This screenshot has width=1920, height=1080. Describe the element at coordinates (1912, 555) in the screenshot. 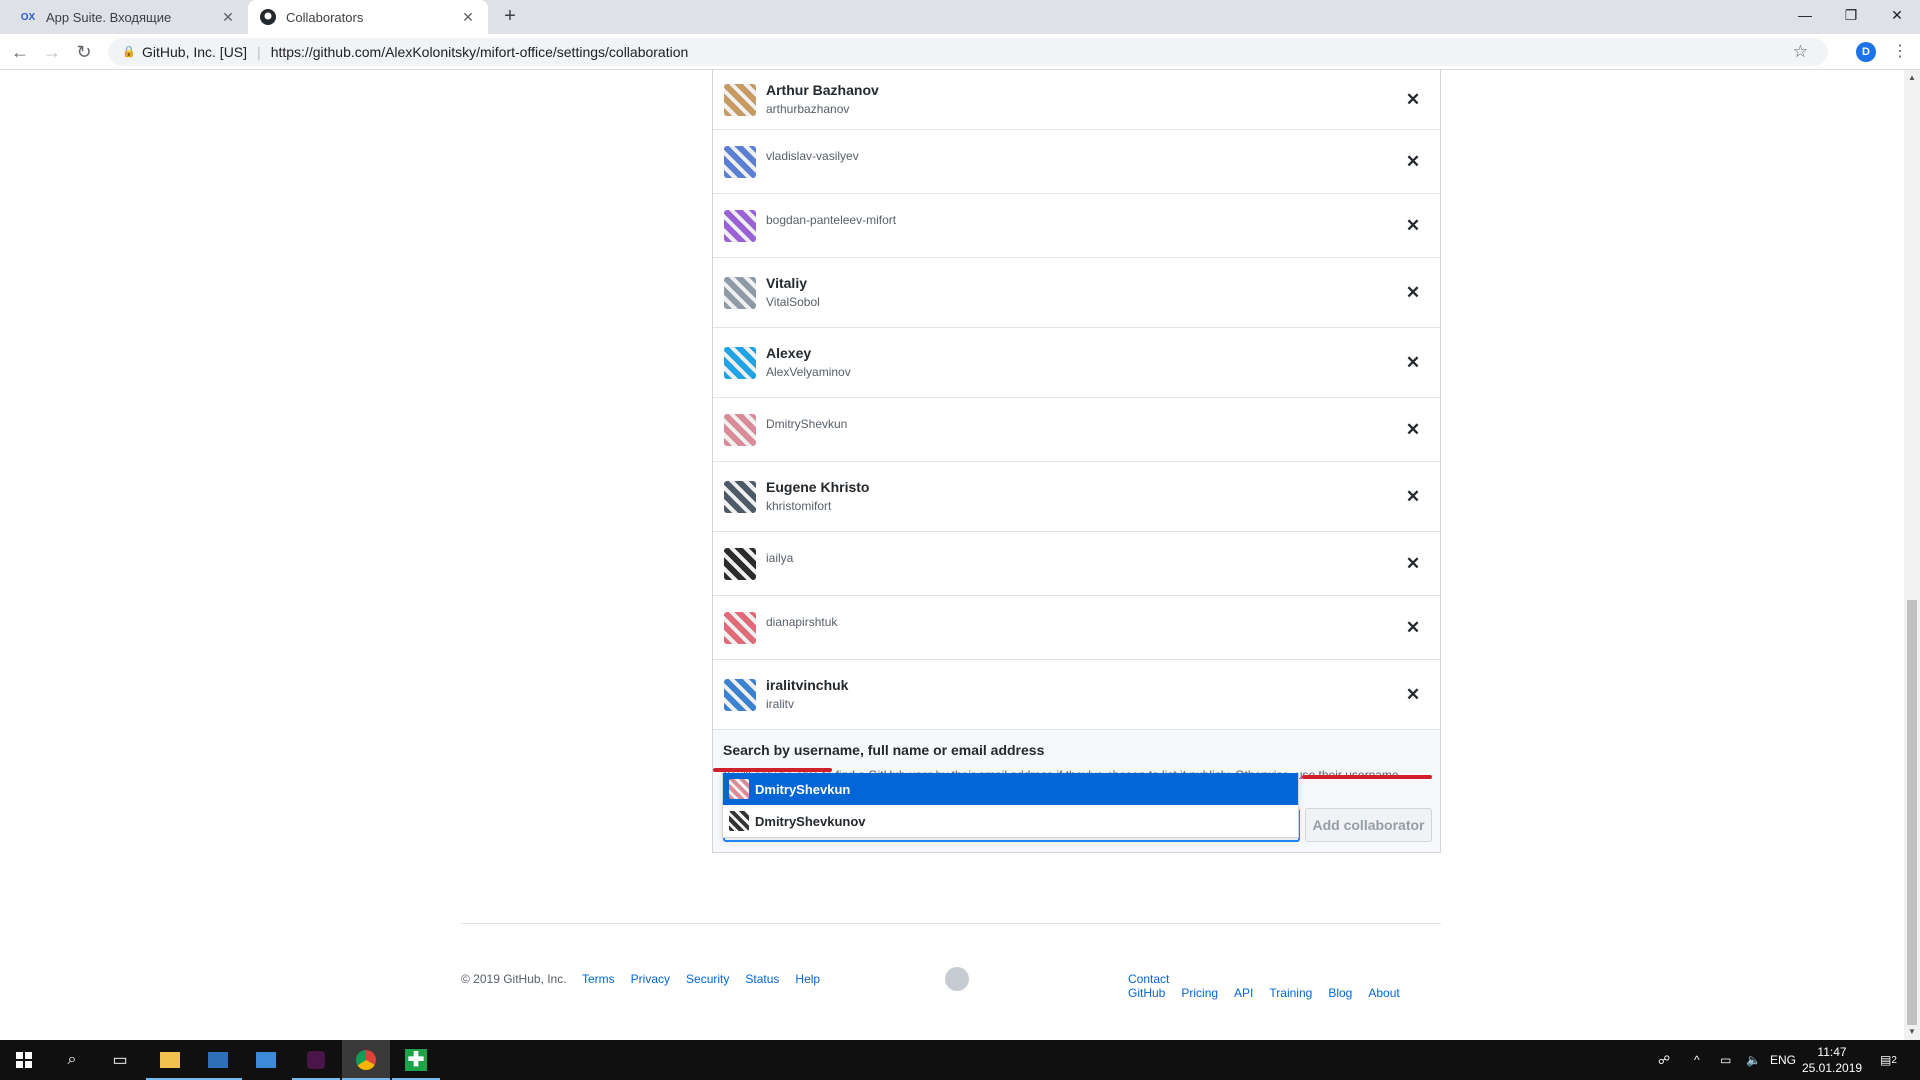

I see `page-scrollbar: ▲ ▼` at that location.